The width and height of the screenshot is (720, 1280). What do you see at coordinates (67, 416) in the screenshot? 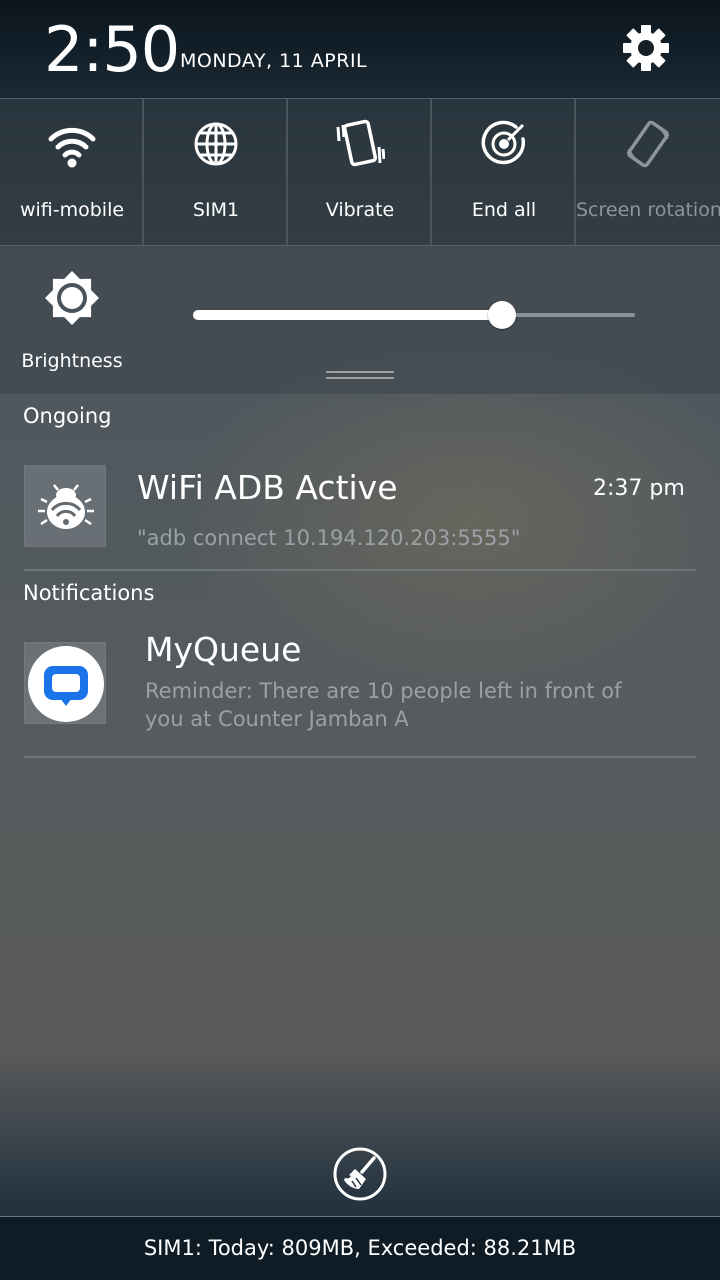
I see `ongoing-section-title: Ongoing` at bounding box center [67, 416].